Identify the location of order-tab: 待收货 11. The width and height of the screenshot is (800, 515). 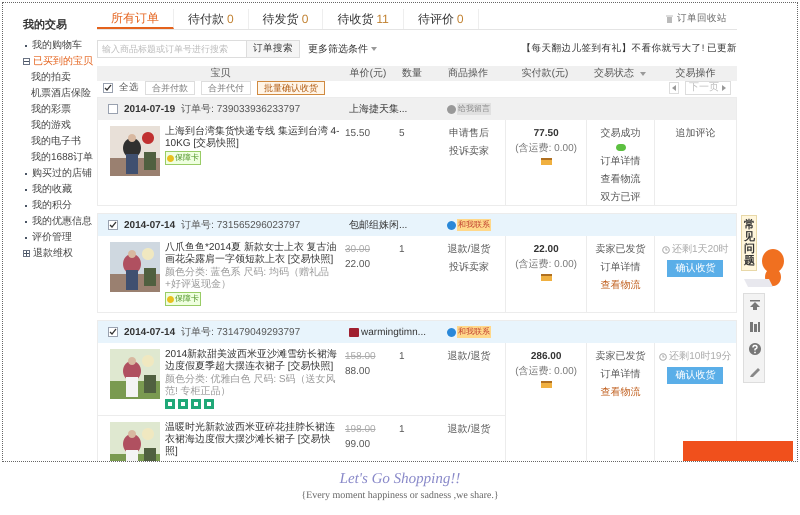
(363, 19).